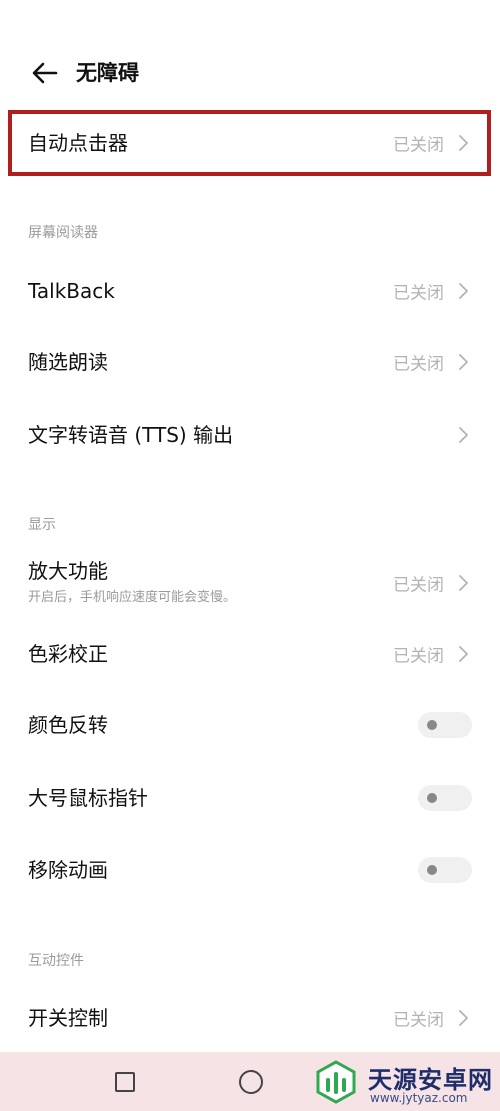 The width and height of the screenshot is (500, 1111). Describe the element at coordinates (249, 143) in the screenshot. I see `highlight-box` at that location.